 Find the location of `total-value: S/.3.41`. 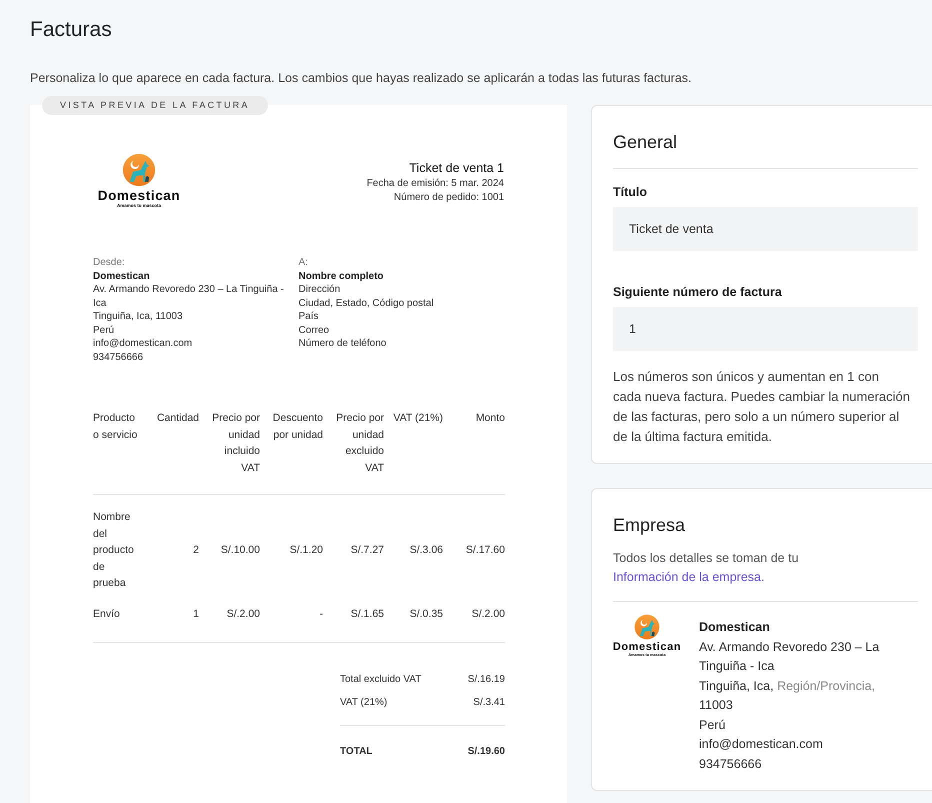

total-value: S/.3.41 is located at coordinates (489, 703).